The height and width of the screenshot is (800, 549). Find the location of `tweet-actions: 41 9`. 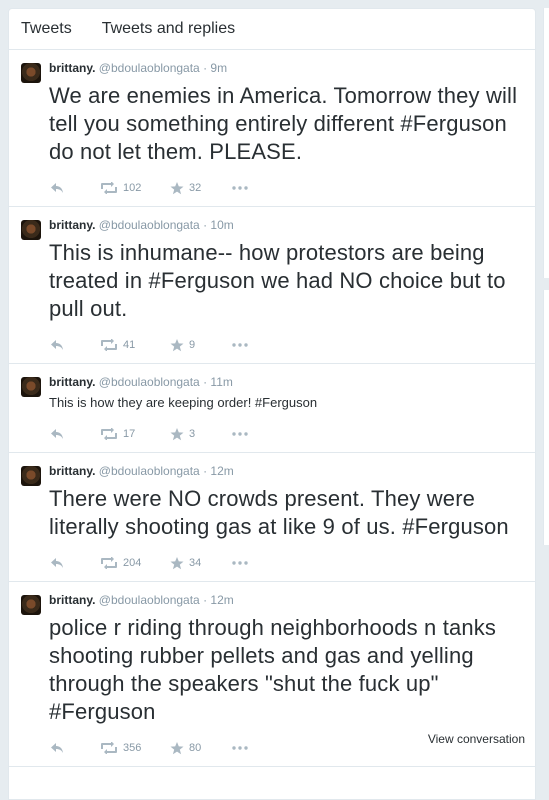

tweet-actions: 41 9 is located at coordinates (286, 345).